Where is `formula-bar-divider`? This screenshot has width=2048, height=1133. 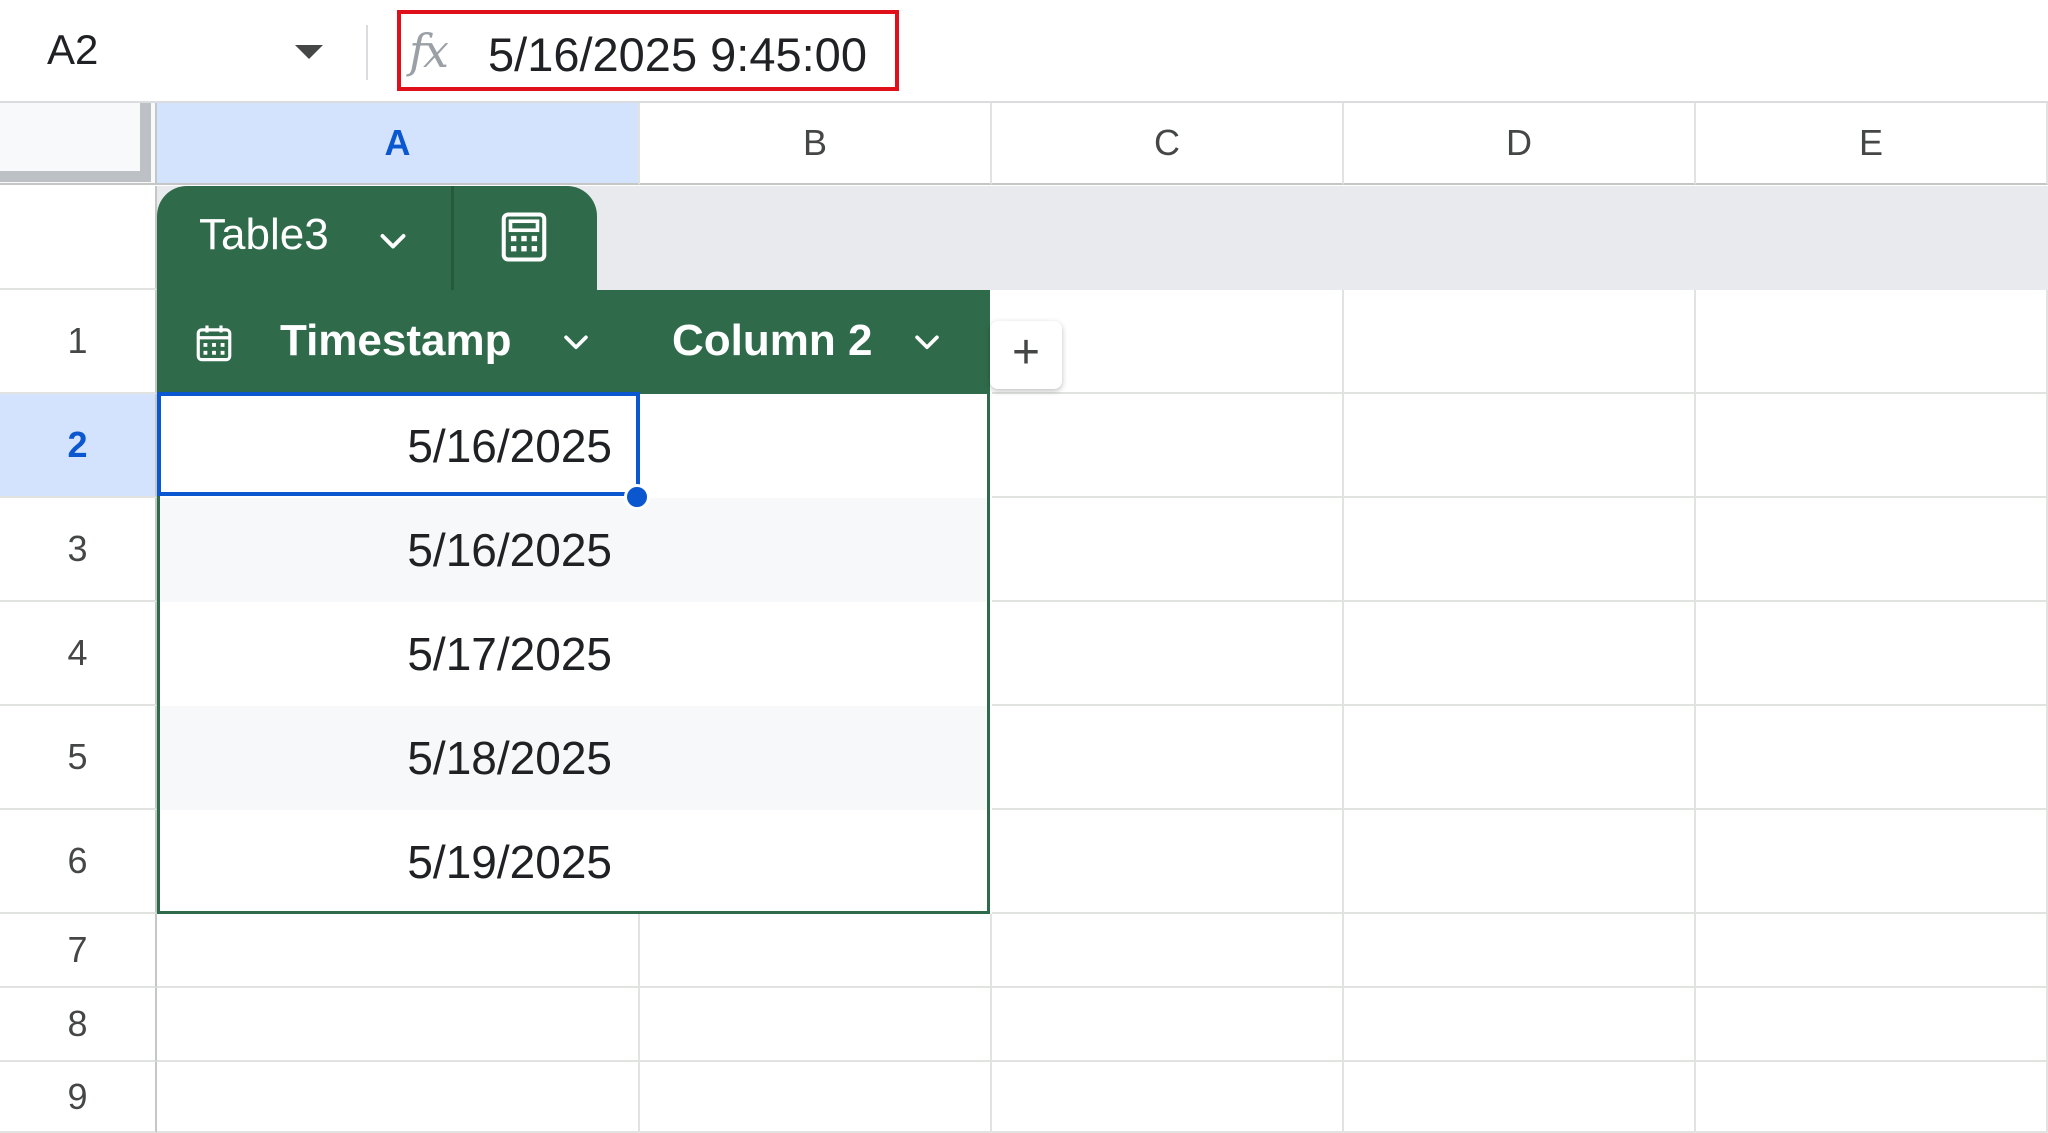 formula-bar-divider is located at coordinates (367, 52).